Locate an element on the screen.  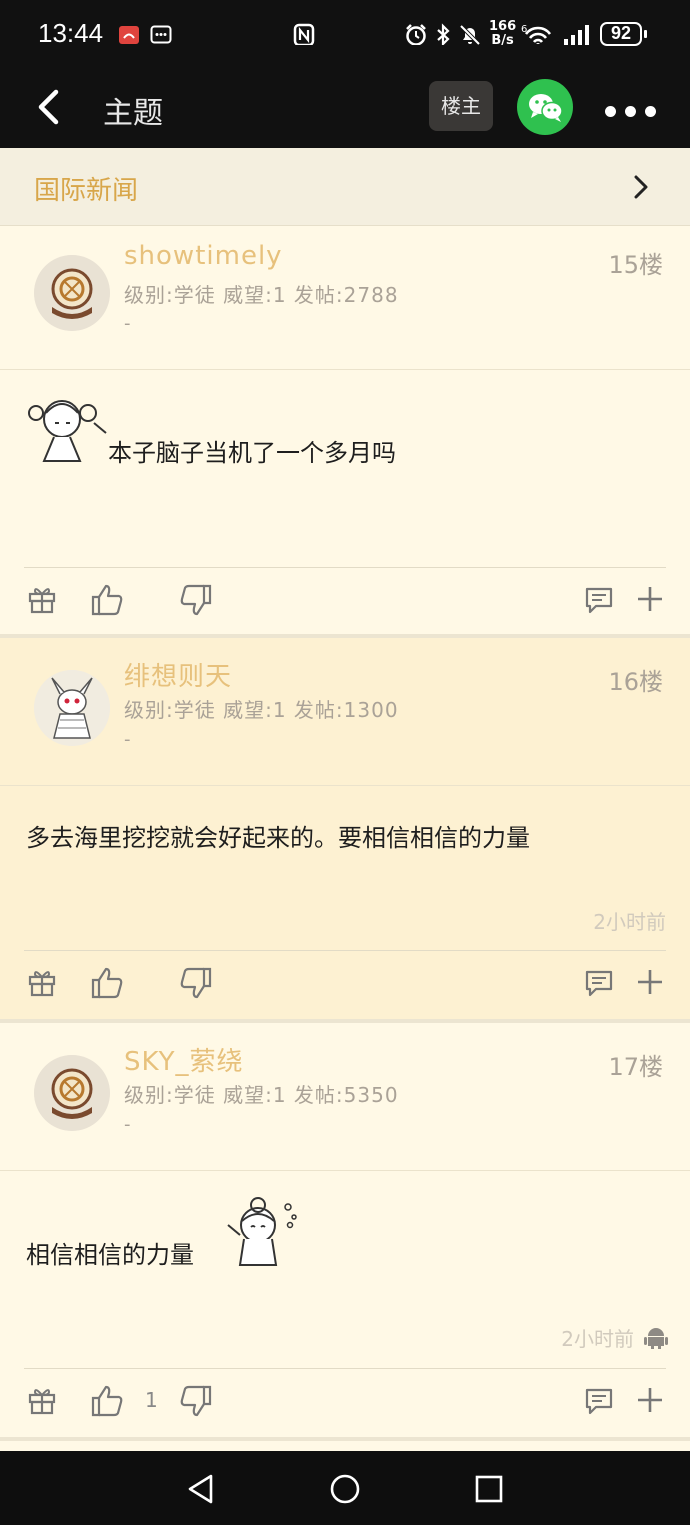
network-speed-unit: B/s is located at coordinates (502, 40).